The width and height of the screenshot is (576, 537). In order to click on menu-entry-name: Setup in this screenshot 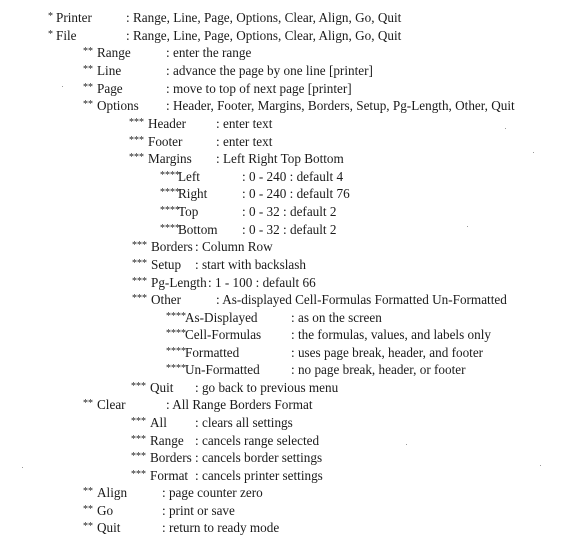, I will do `click(166, 264)`.